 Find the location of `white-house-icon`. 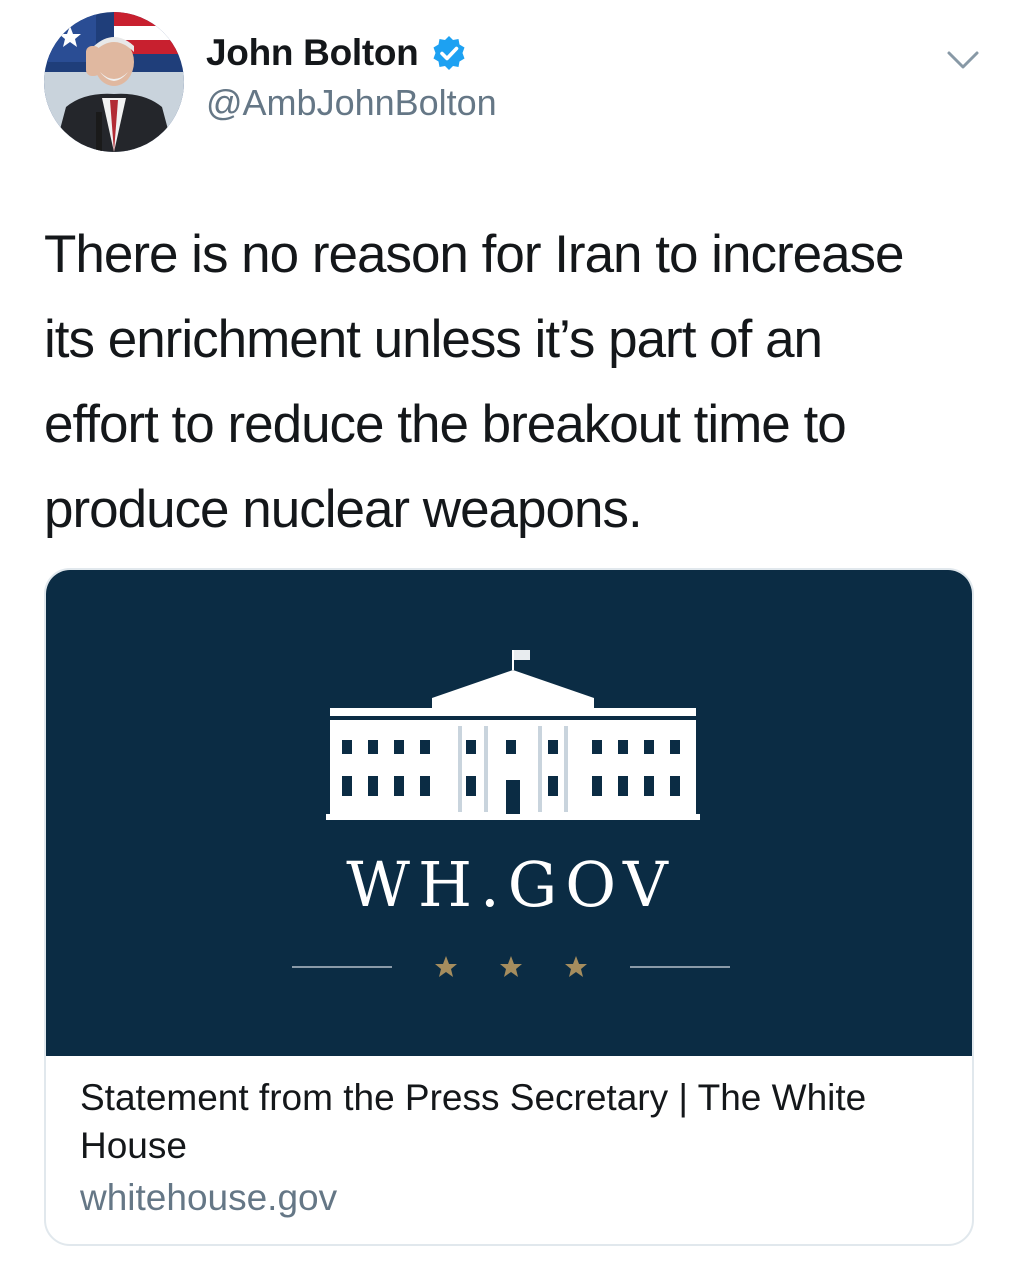

white-house-icon is located at coordinates (511, 813).